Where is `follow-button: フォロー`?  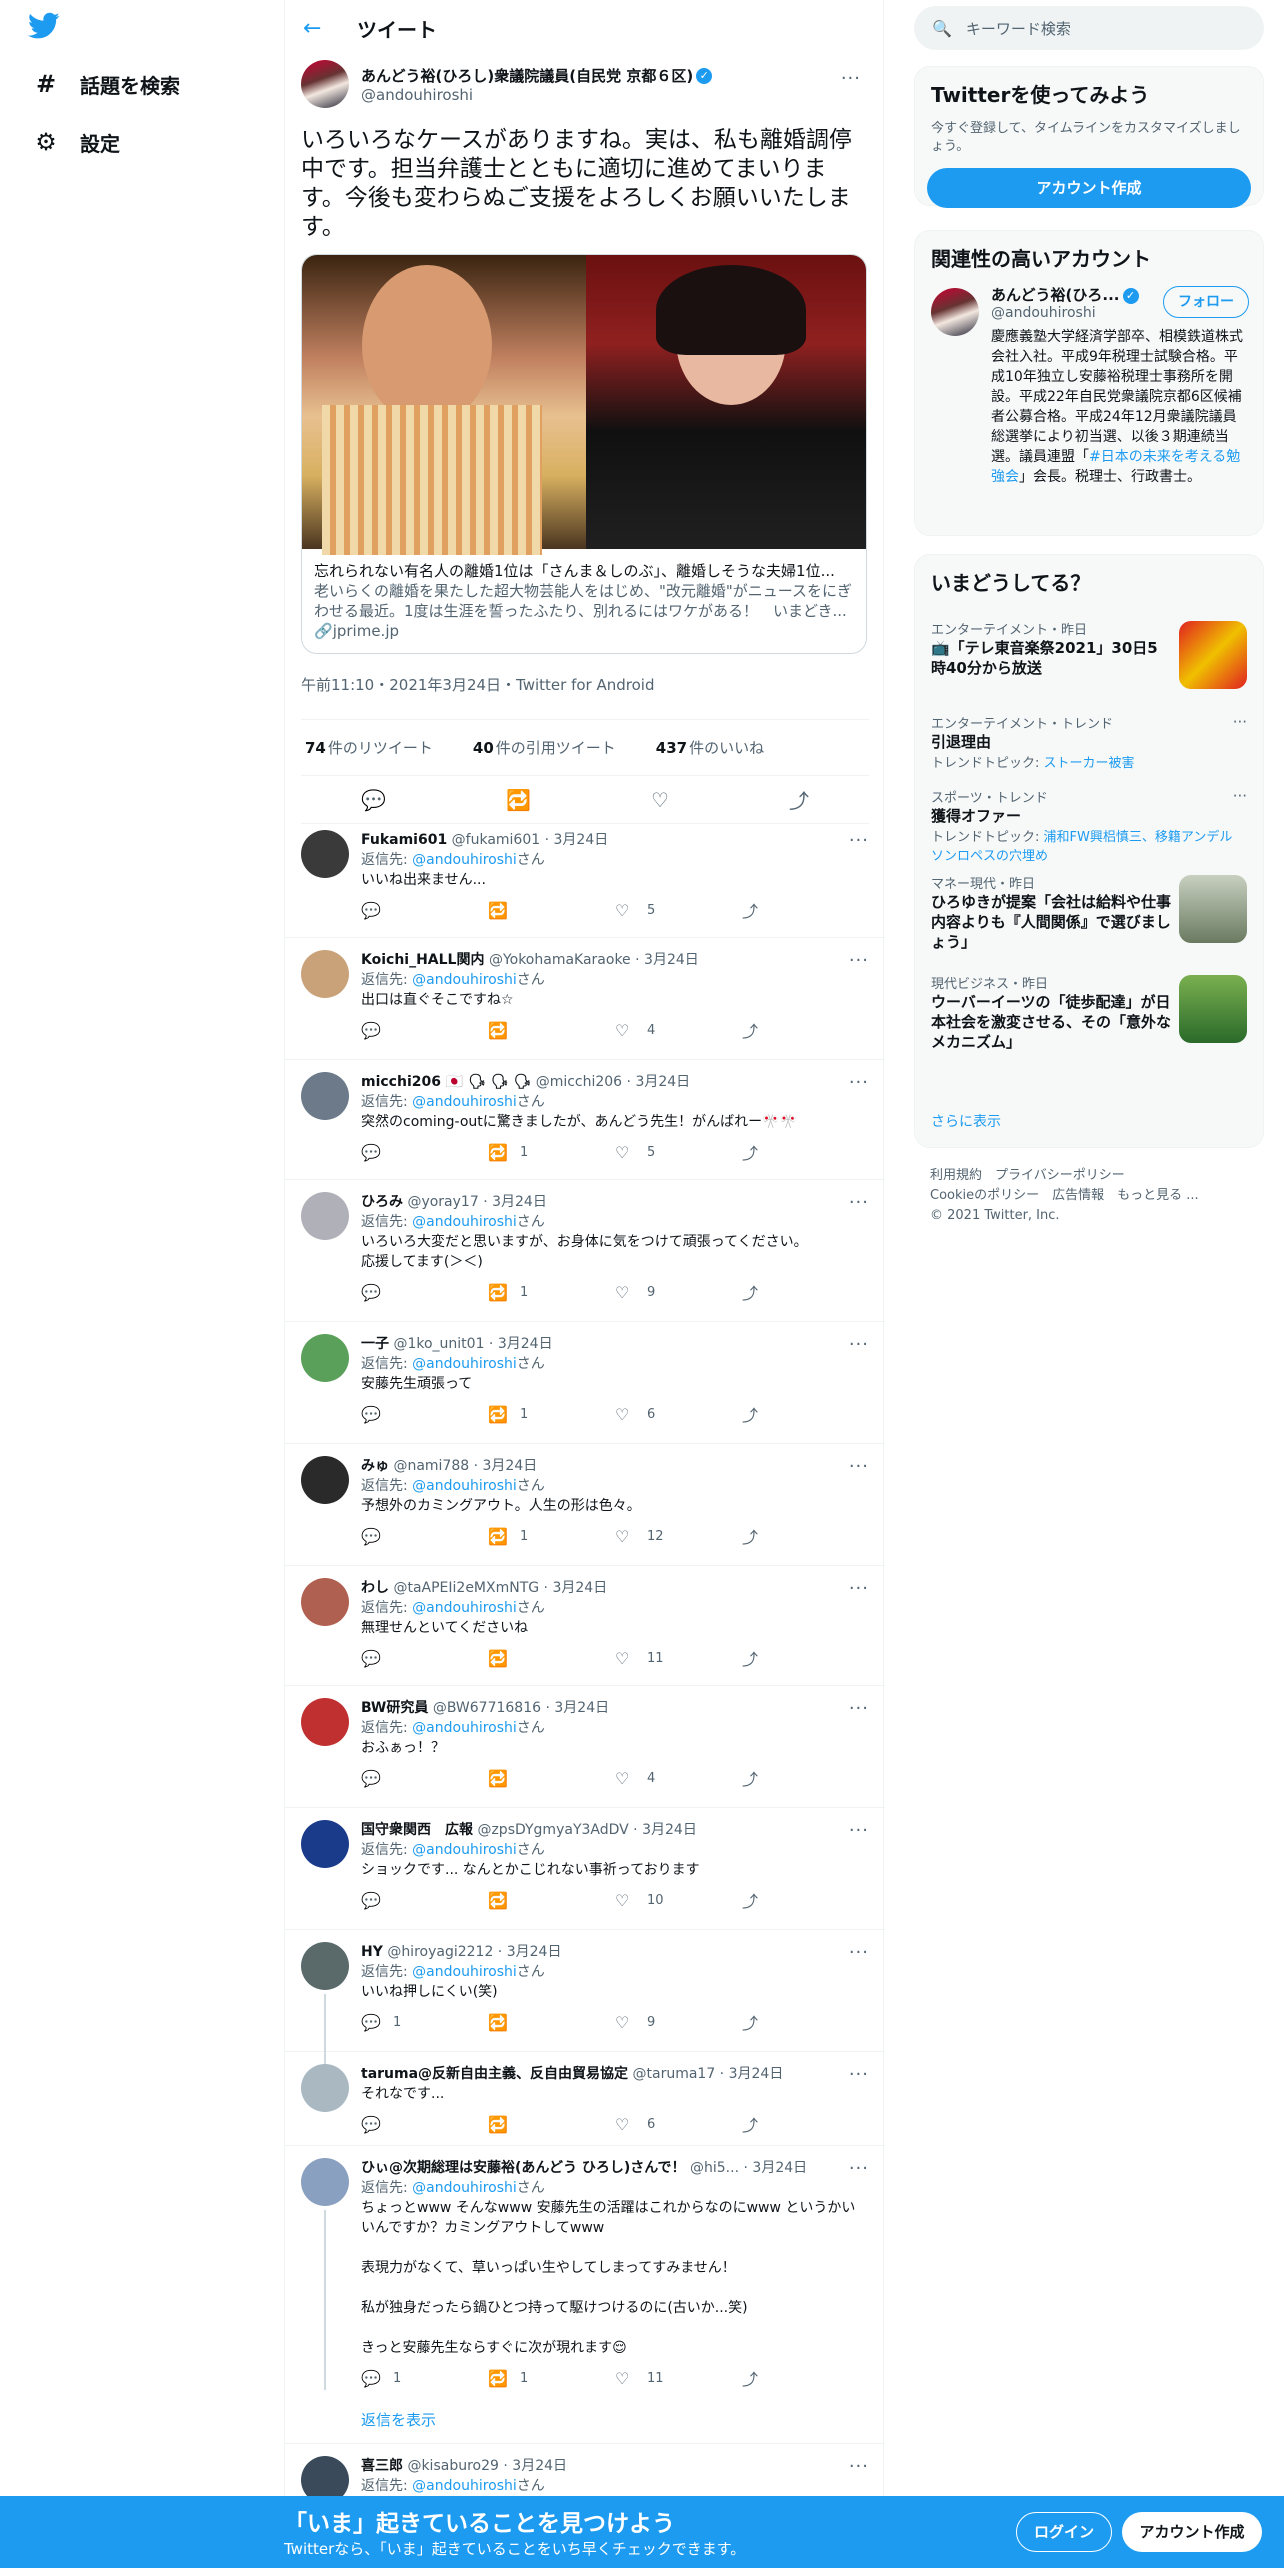
follow-button: フォロー is located at coordinates (1206, 302).